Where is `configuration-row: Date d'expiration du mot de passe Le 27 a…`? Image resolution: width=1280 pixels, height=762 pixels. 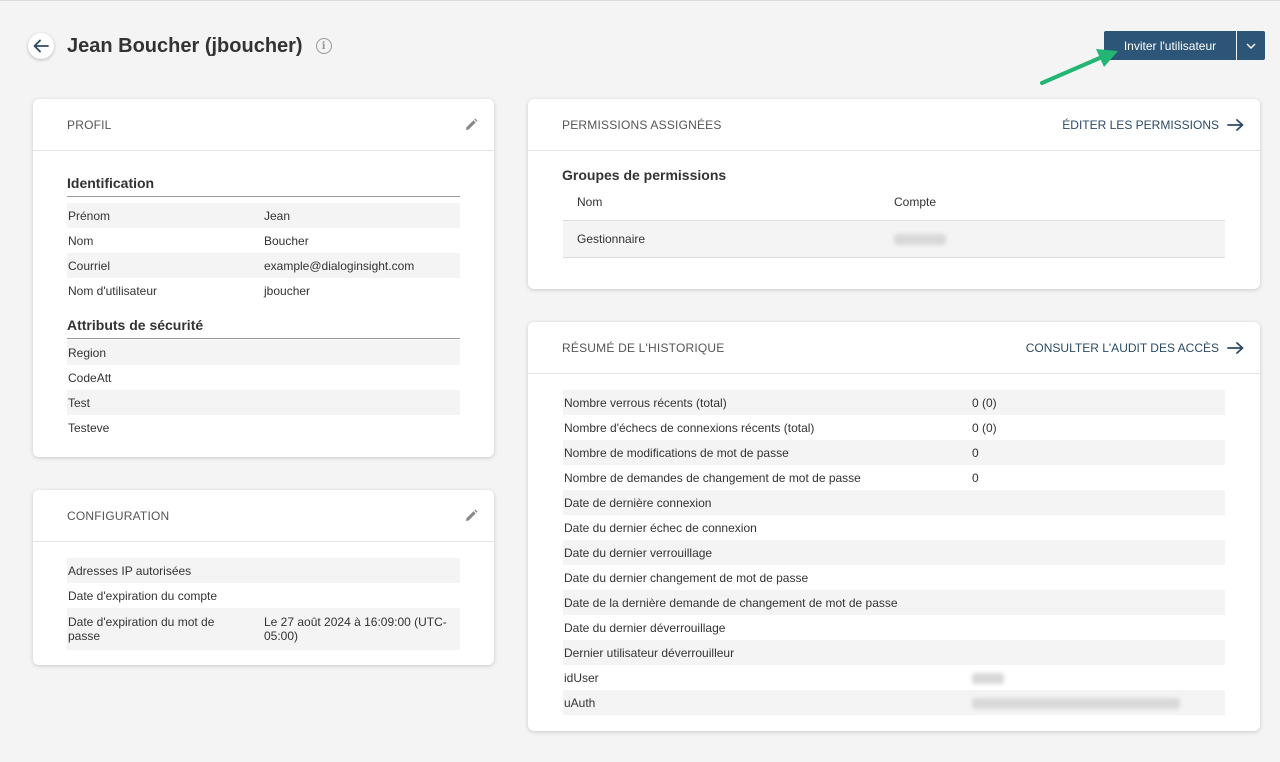 configuration-row: Date d'expiration du mot de passe Le 27 a… is located at coordinates (263, 629).